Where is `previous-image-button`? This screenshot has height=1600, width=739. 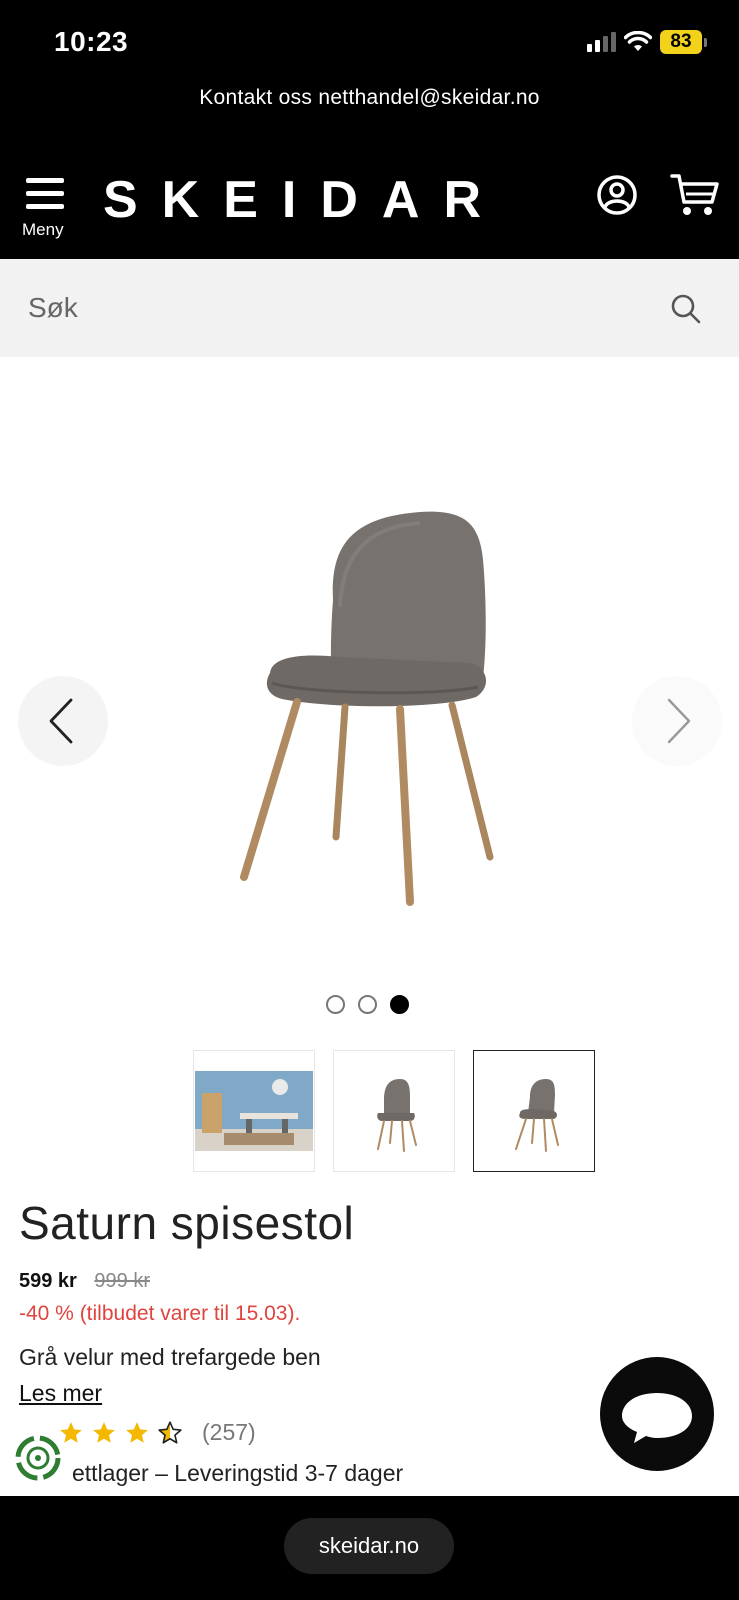
previous-image-button is located at coordinates (63, 721).